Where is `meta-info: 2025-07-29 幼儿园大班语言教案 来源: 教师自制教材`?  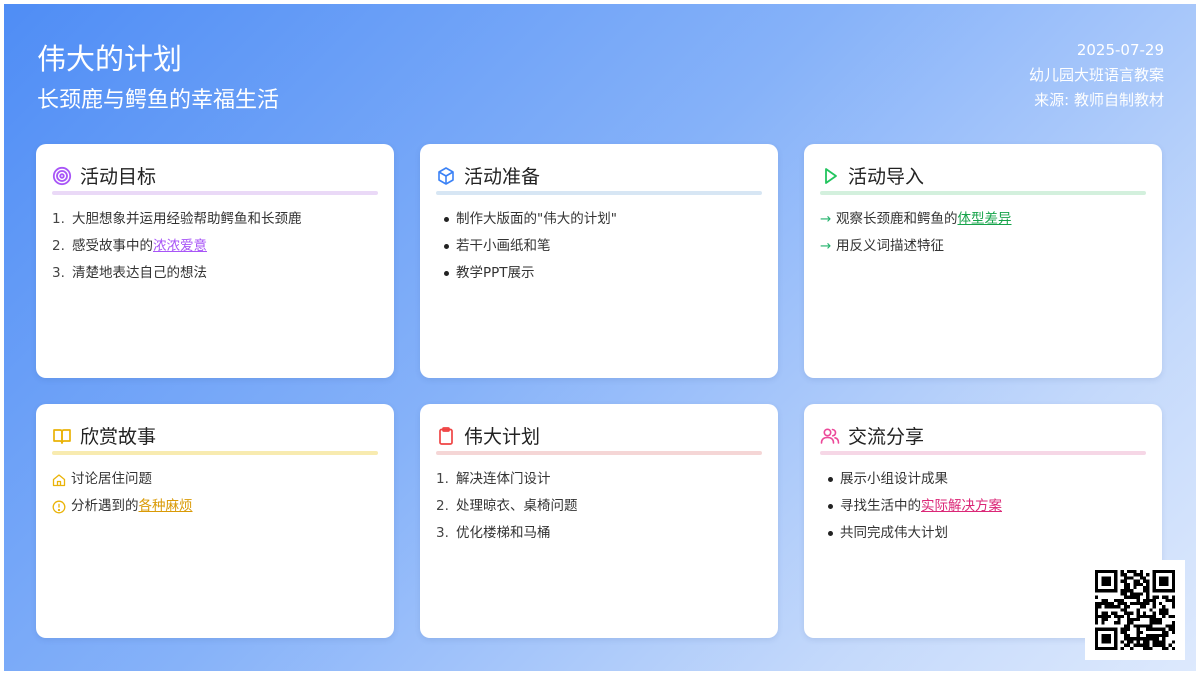
meta-info: 2025-07-29 幼儿园大班语言教案 来源: 教师自制教材 is located at coordinates (1096, 75).